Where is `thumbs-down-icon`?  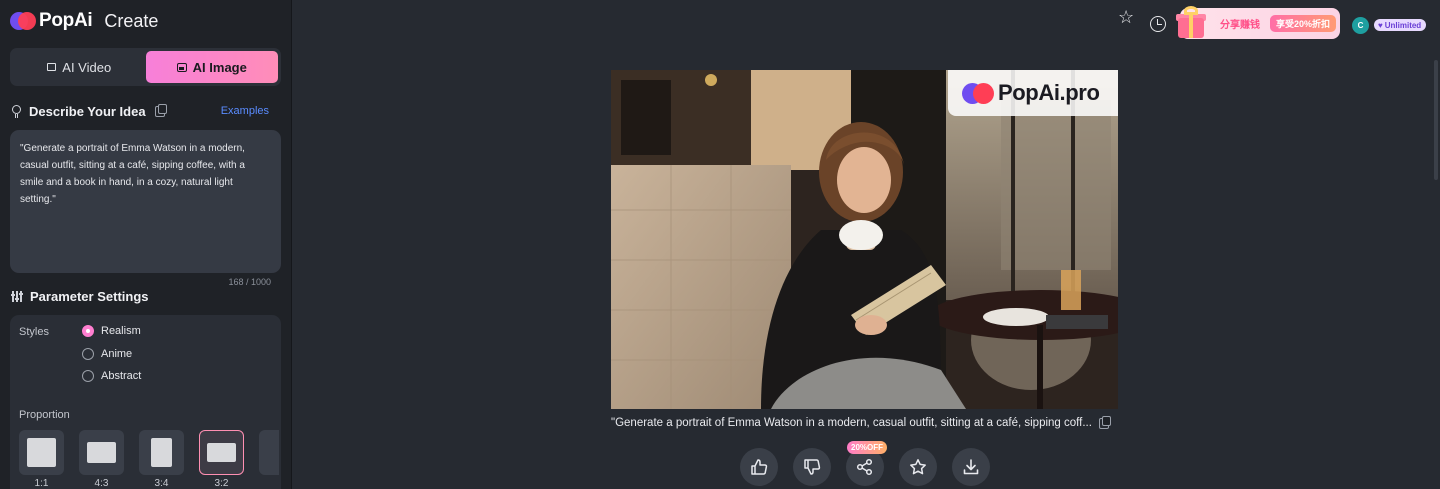
thumbs-down-icon is located at coordinates (812, 467).